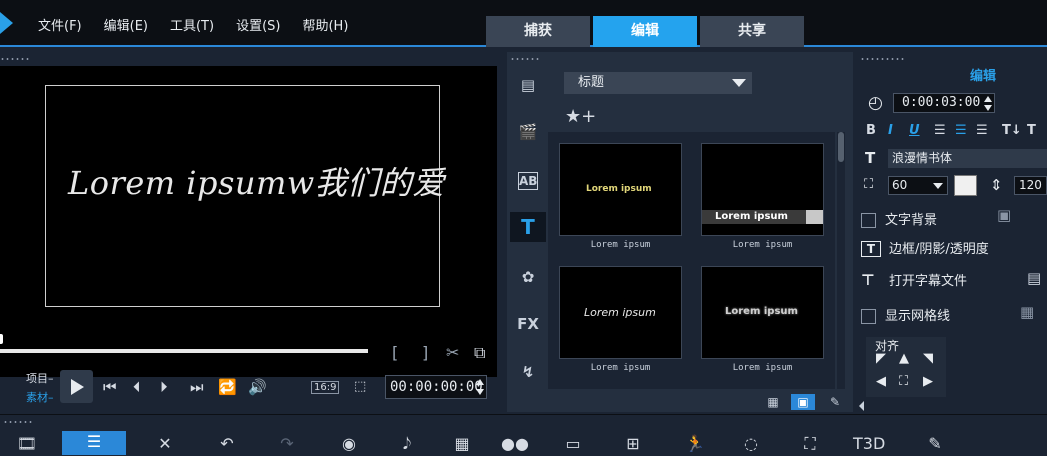  What do you see at coordinates (1030, 185) in the screenshot?
I see `line-spacing-field: 120` at bounding box center [1030, 185].